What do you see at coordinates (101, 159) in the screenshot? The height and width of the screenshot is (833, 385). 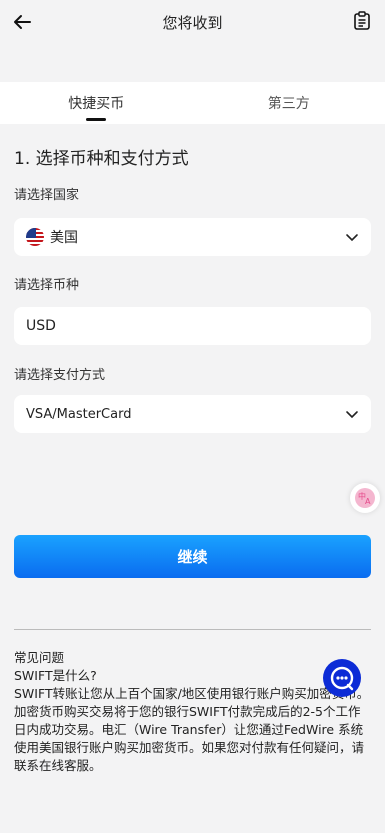 I see `section-title: 1. 选择币种和支付方式` at bounding box center [101, 159].